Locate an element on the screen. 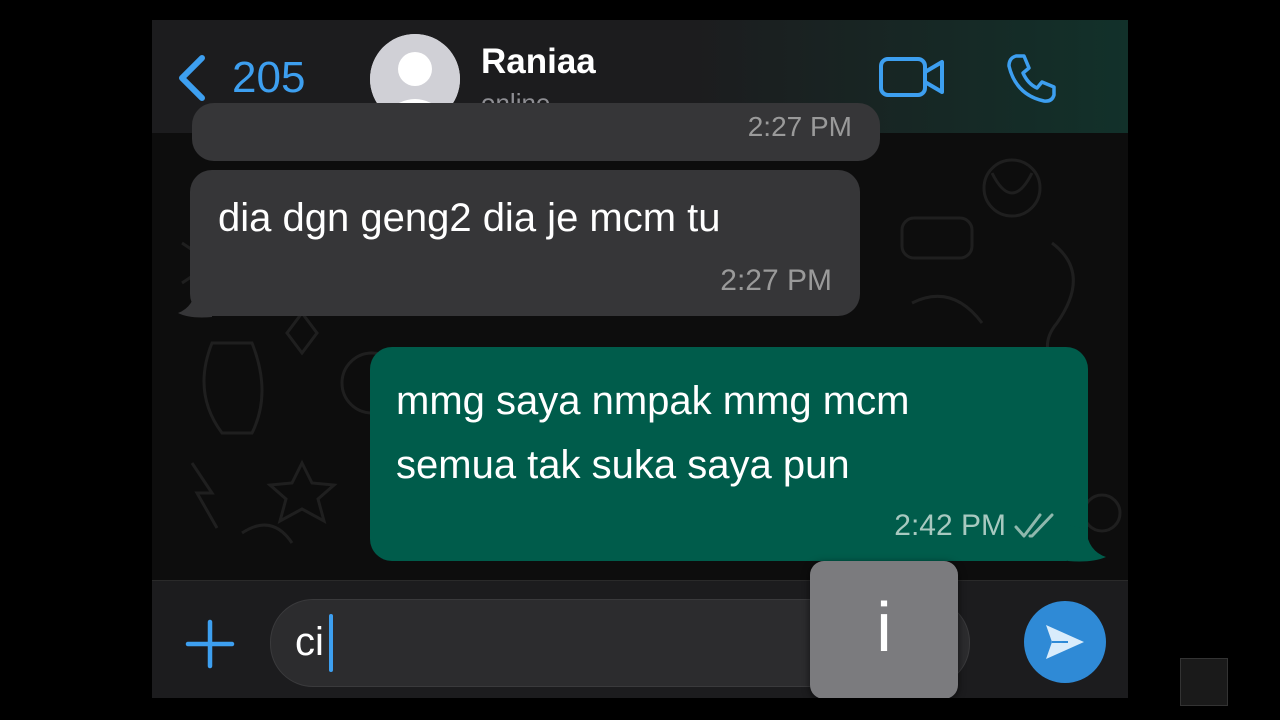  message-line: mmg saya nmpak mmg mcm is located at coordinates (653, 401).